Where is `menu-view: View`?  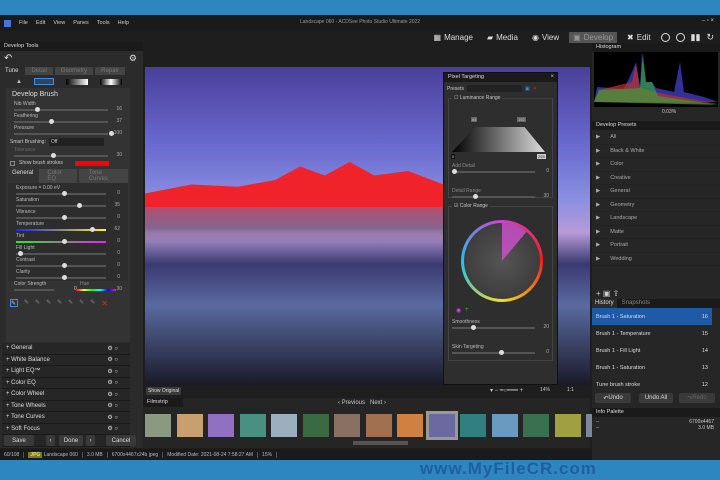
menu-view: View is located at coordinates (59, 23).